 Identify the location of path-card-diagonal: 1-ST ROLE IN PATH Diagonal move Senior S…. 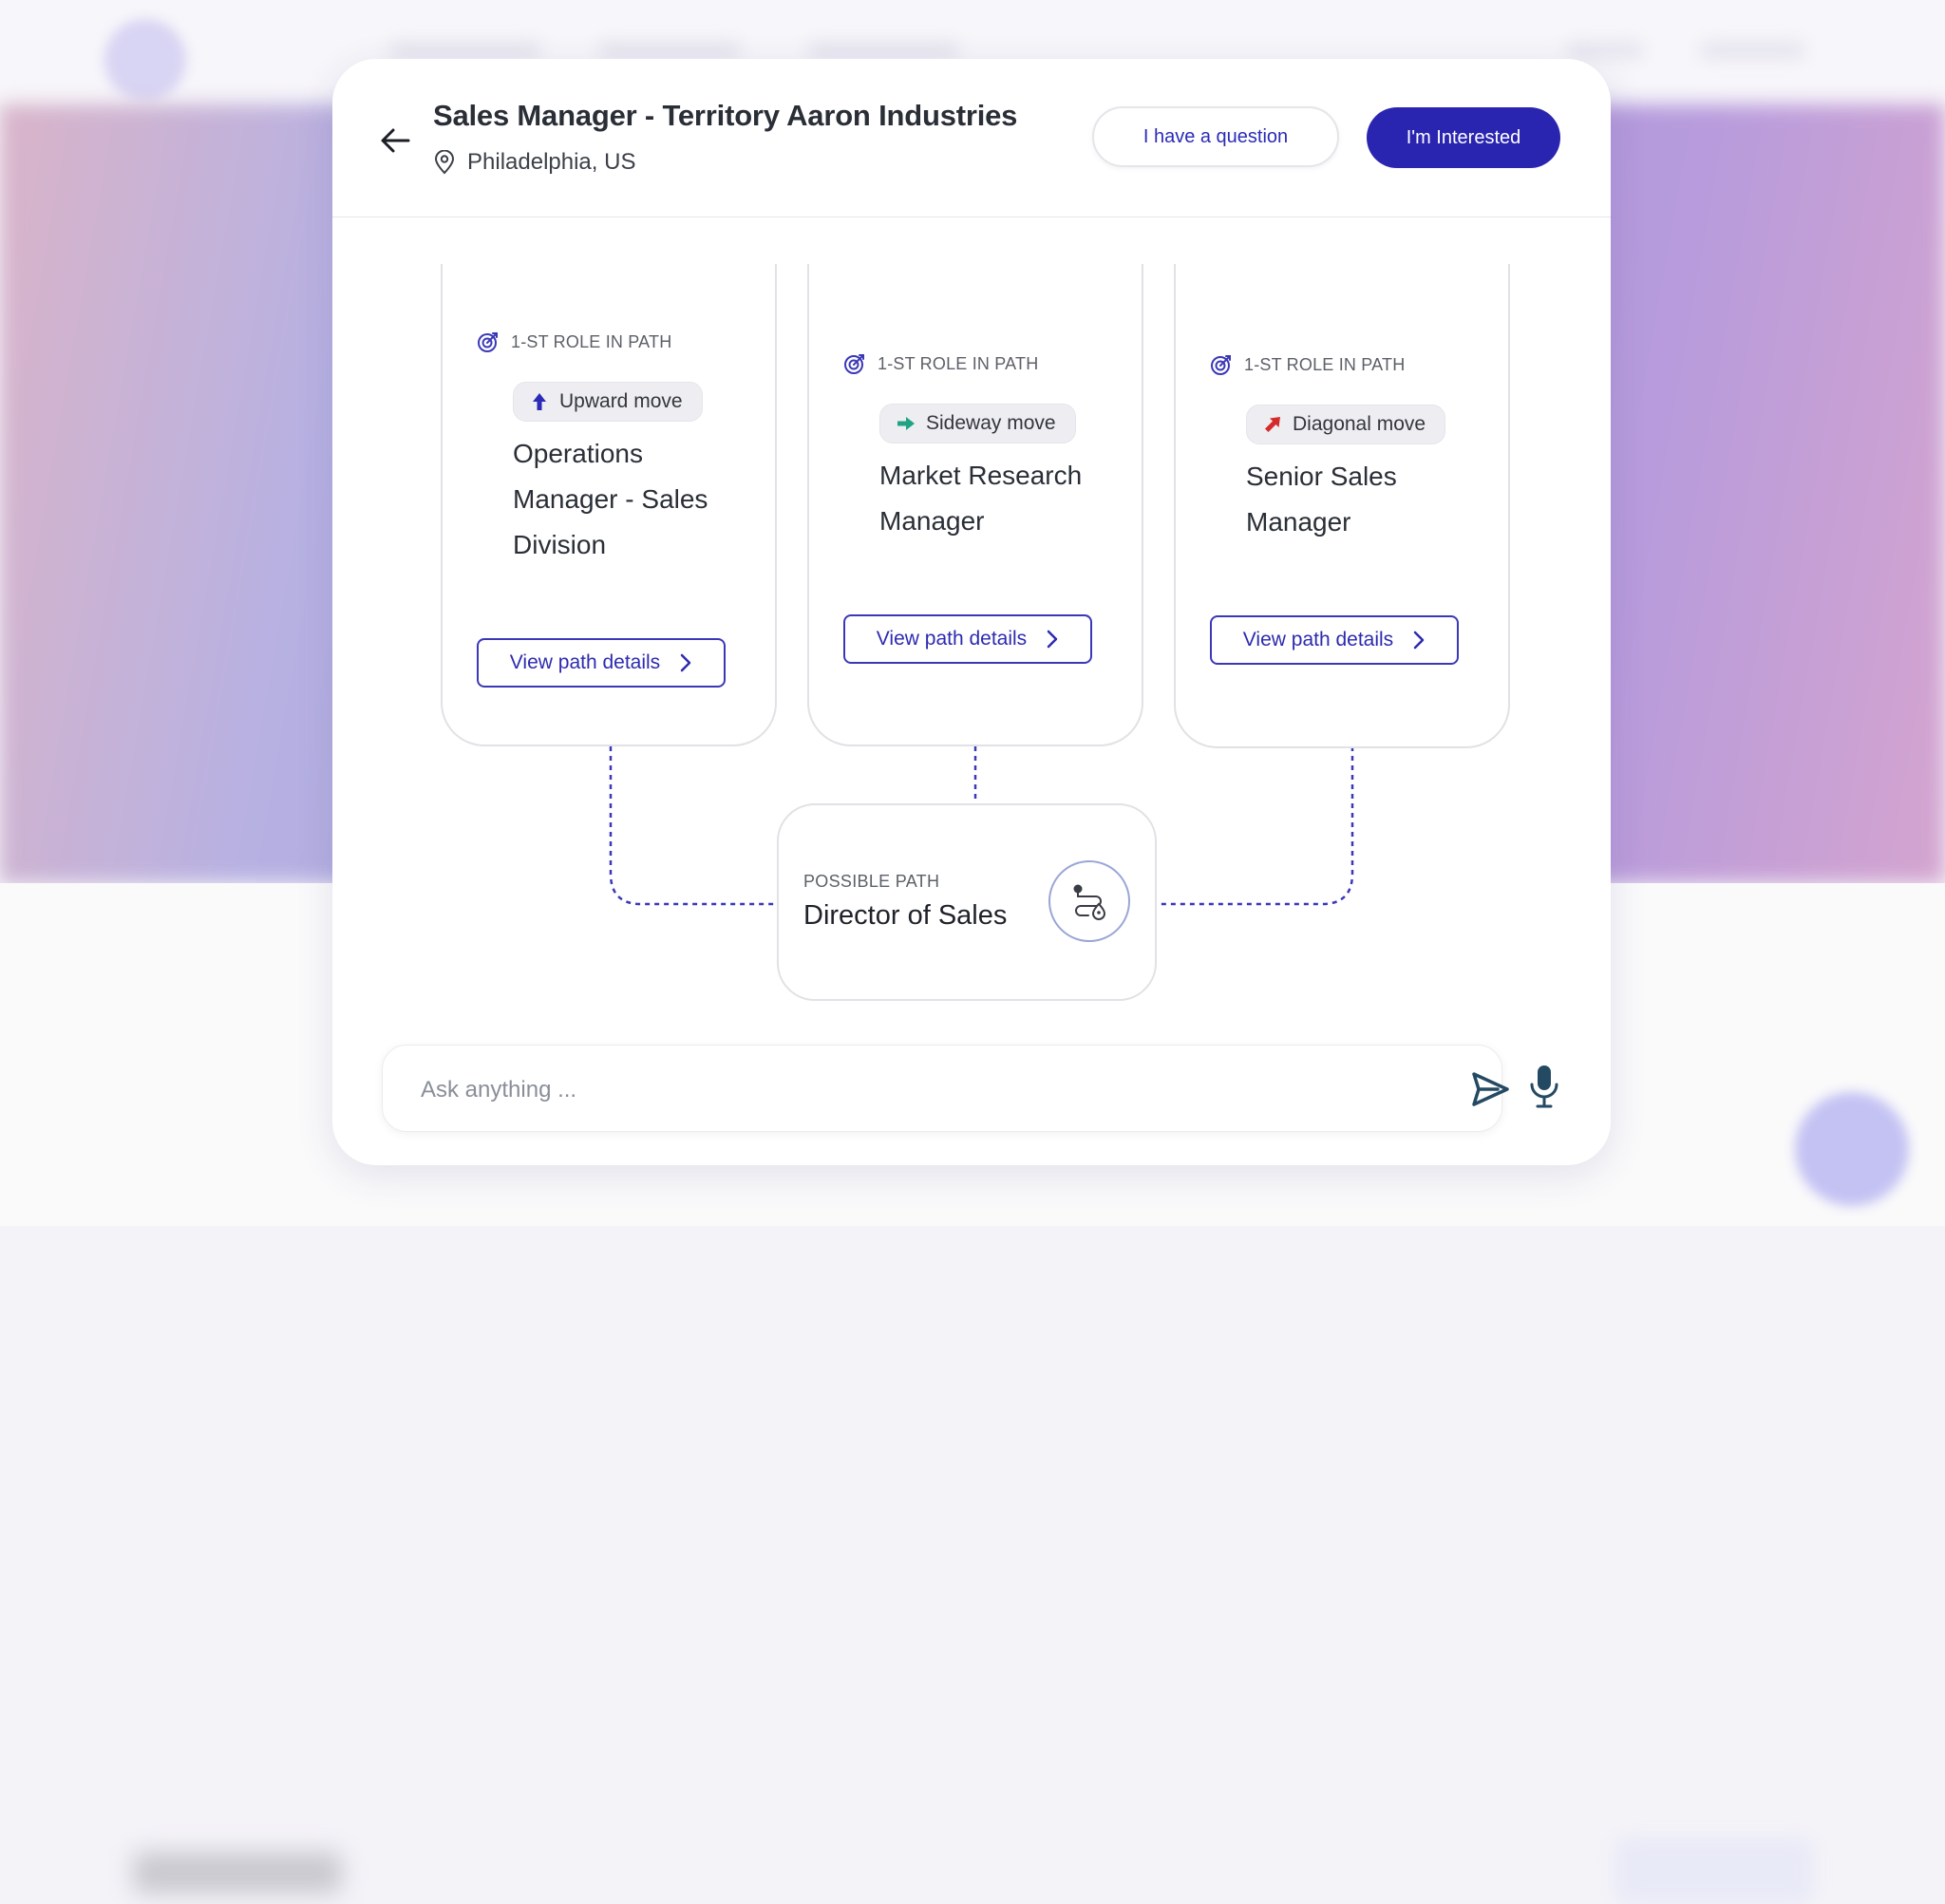
(1342, 506).